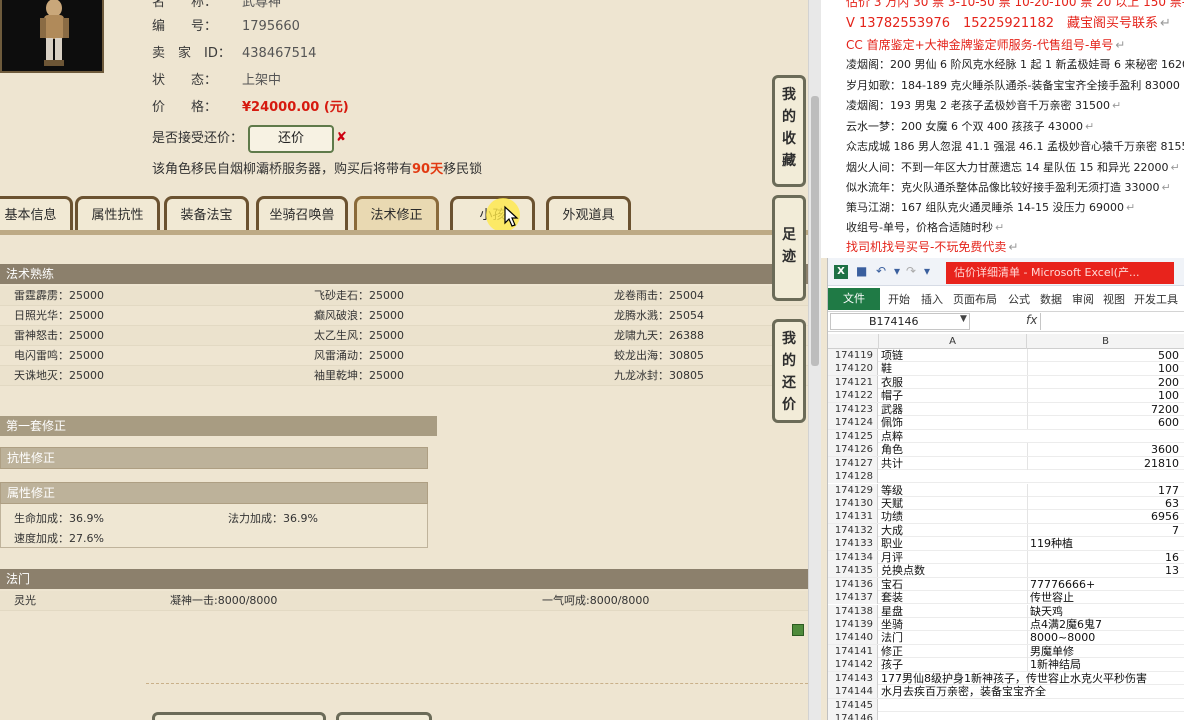 The height and width of the screenshot is (720, 1184). I want to click on row-number: 174130, so click(853, 503).